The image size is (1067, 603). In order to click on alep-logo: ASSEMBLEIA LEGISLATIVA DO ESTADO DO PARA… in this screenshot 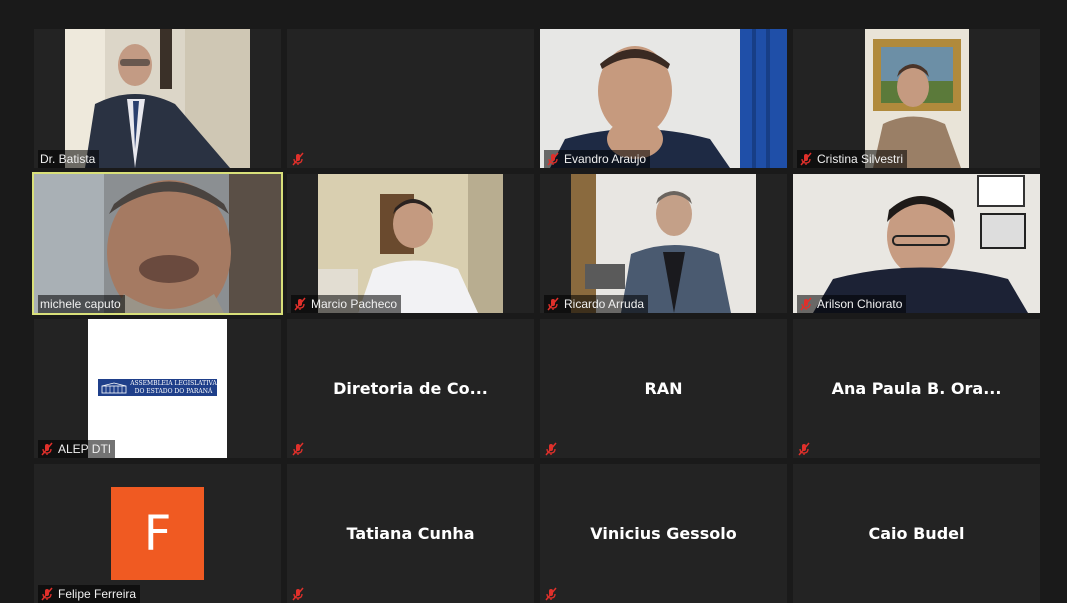, I will do `click(157, 387)`.